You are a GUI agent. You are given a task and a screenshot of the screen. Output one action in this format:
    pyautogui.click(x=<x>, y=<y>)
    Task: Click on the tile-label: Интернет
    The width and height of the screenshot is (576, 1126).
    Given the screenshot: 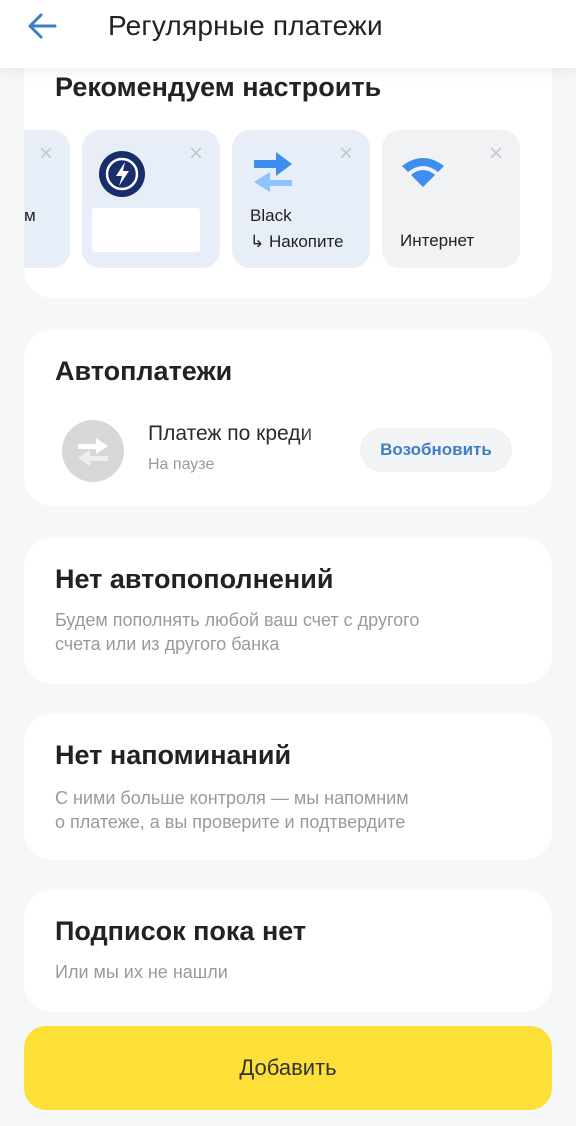 What is the action you would take?
    pyautogui.click(x=437, y=240)
    